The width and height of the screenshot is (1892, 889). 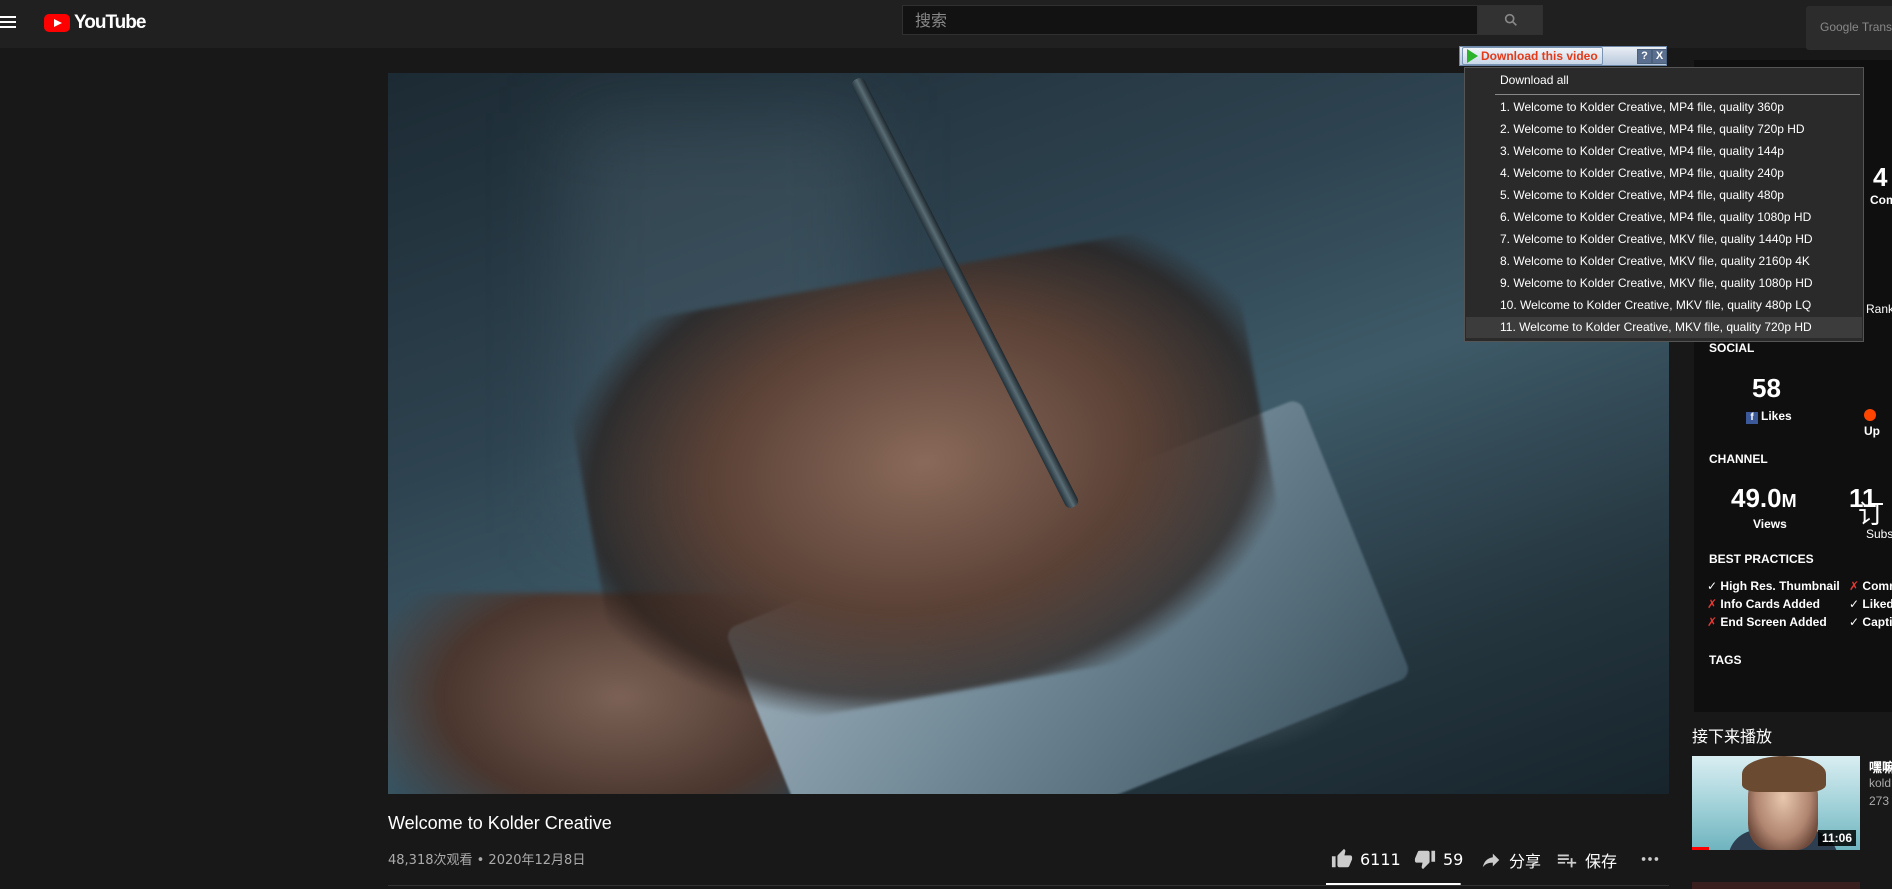 I want to click on partial-stat-label: Com, so click(x=1881, y=200).